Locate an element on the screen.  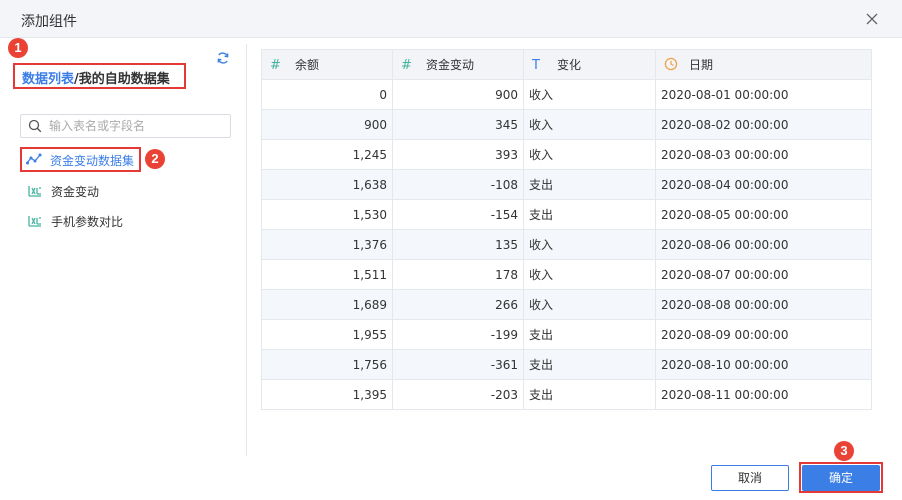
table-cell: 266 is located at coordinates (458, 304).